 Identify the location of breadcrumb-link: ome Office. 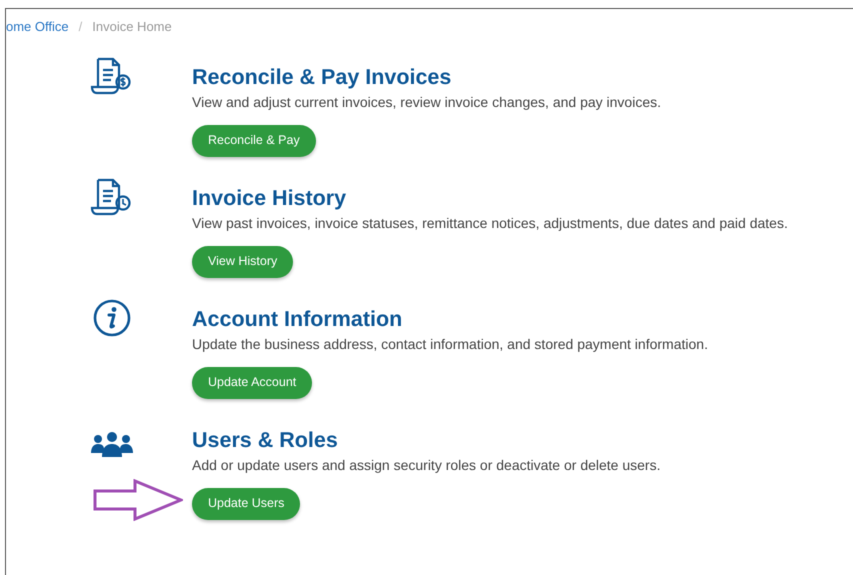
(37, 26).